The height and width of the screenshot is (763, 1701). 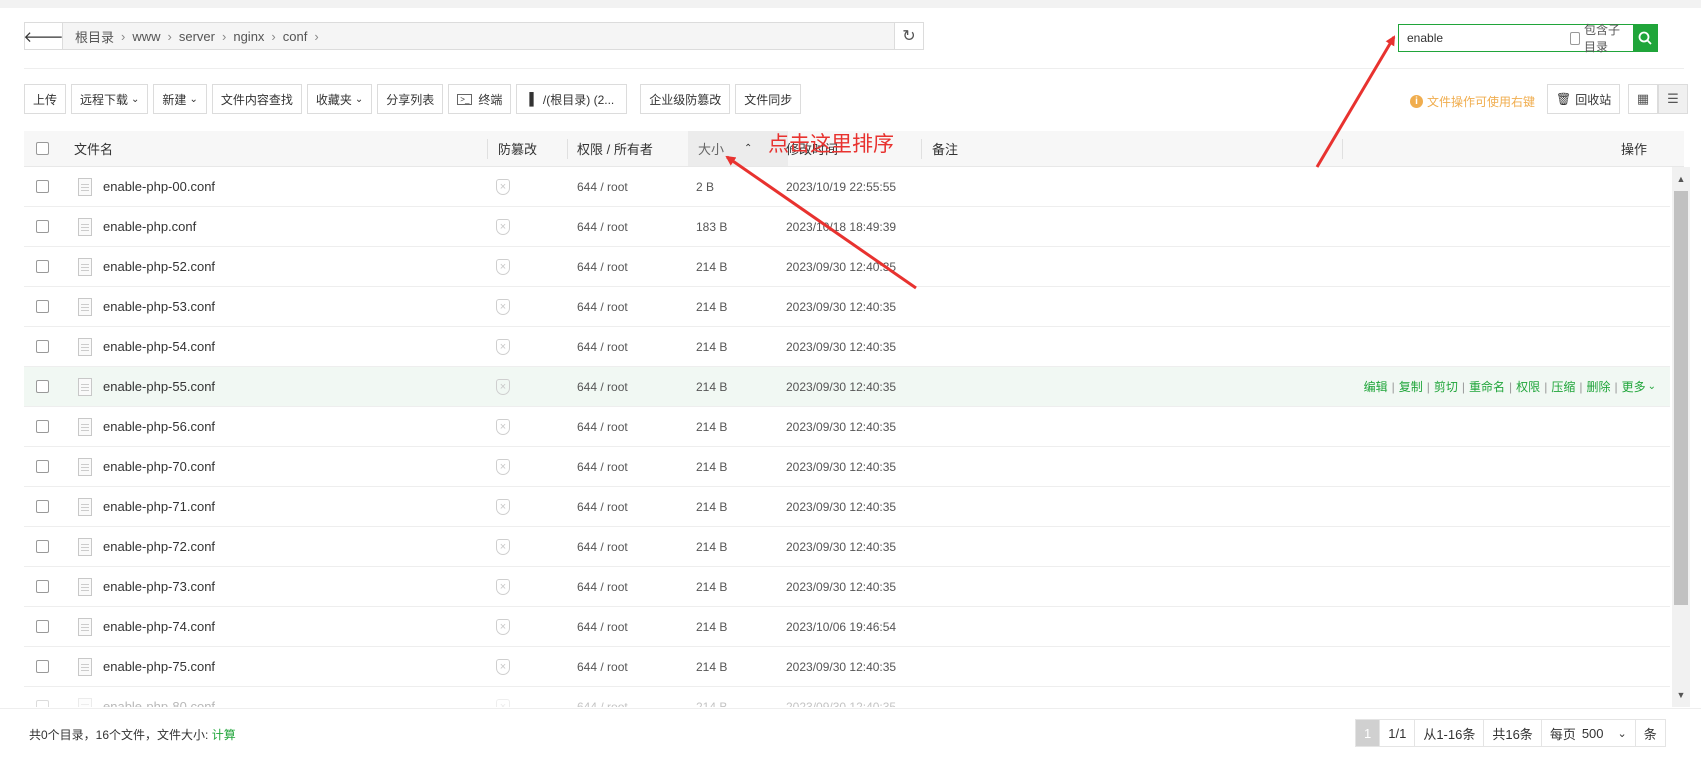 What do you see at coordinates (1528, 386) in the screenshot?
I see `row-action-link: 权限` at bounding box center [1528, 386].